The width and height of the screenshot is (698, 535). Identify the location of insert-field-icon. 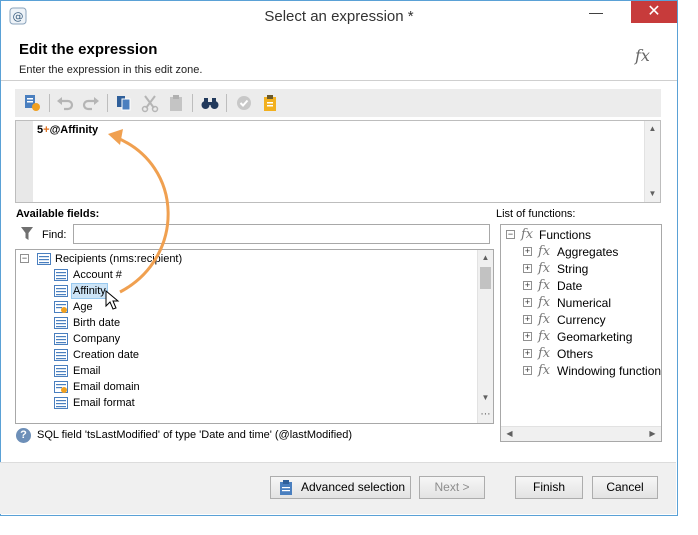
(32, 103).